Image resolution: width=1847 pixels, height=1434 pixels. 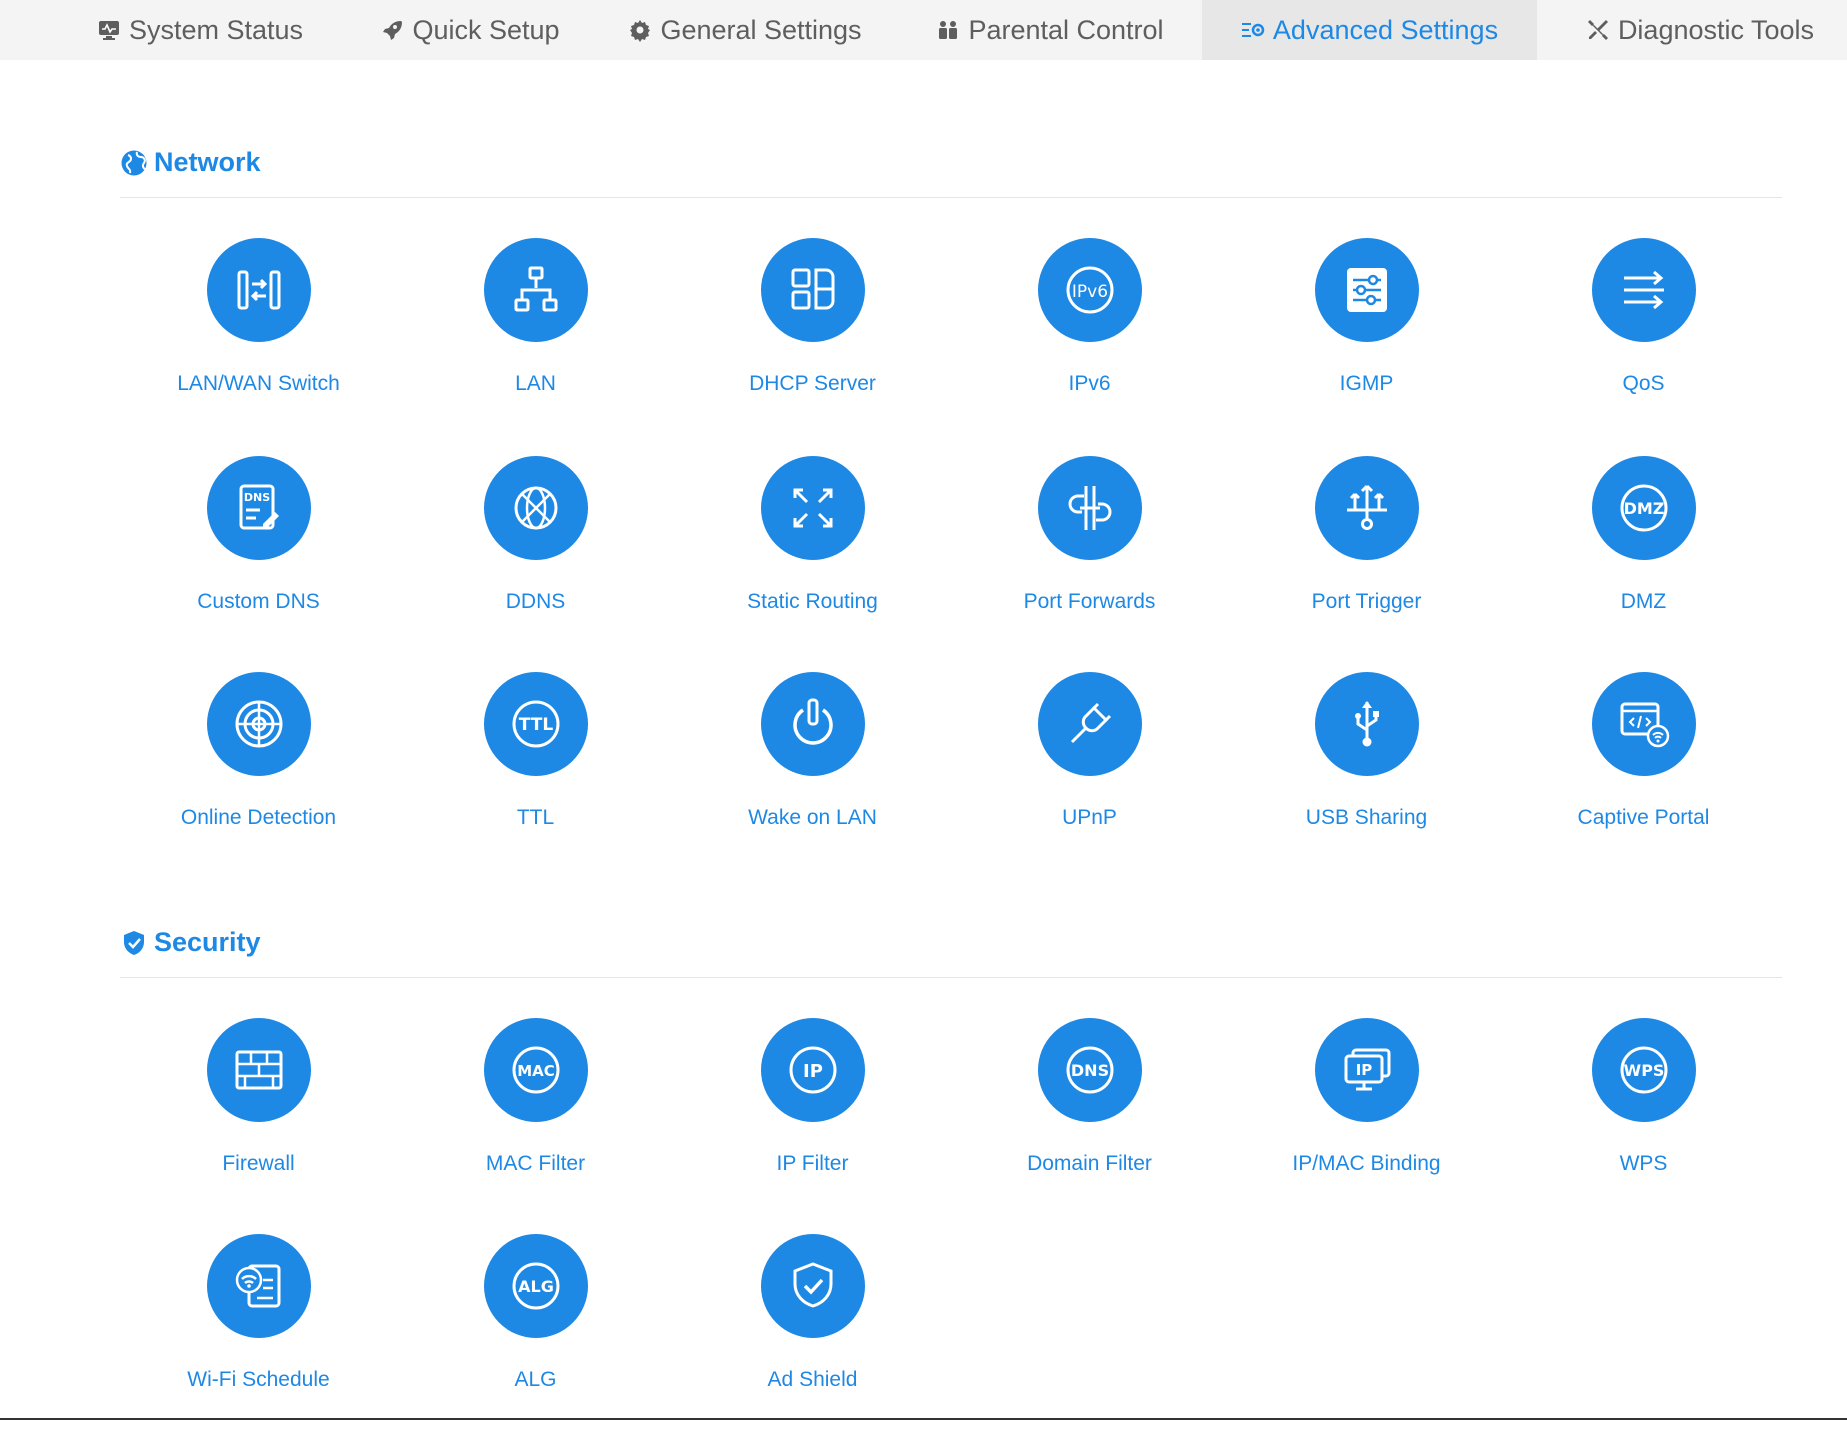 What do you see at coordinates (812, 1163) in the screenshot?
I see `item-label: IP Filter` at bounding box center [812, 1163].